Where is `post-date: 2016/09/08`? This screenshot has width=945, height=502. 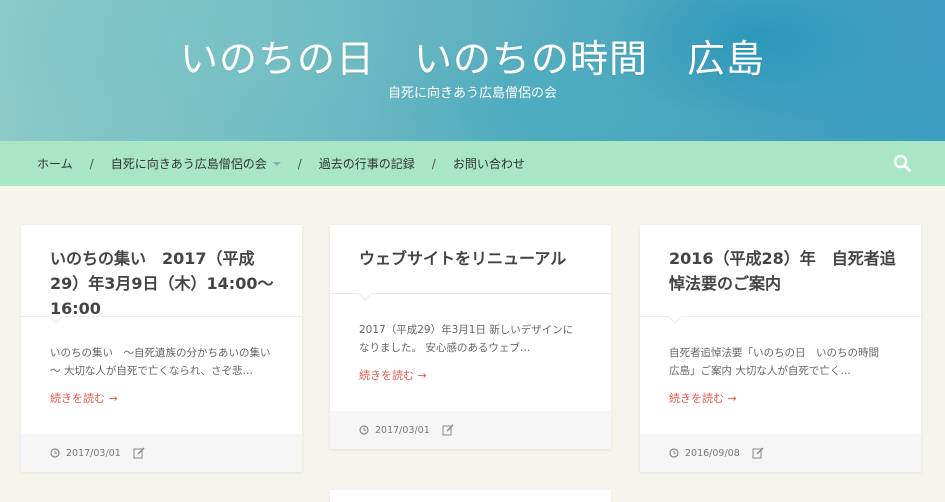 post-date: 2016/09/08 is located at coordinates (712, 453).